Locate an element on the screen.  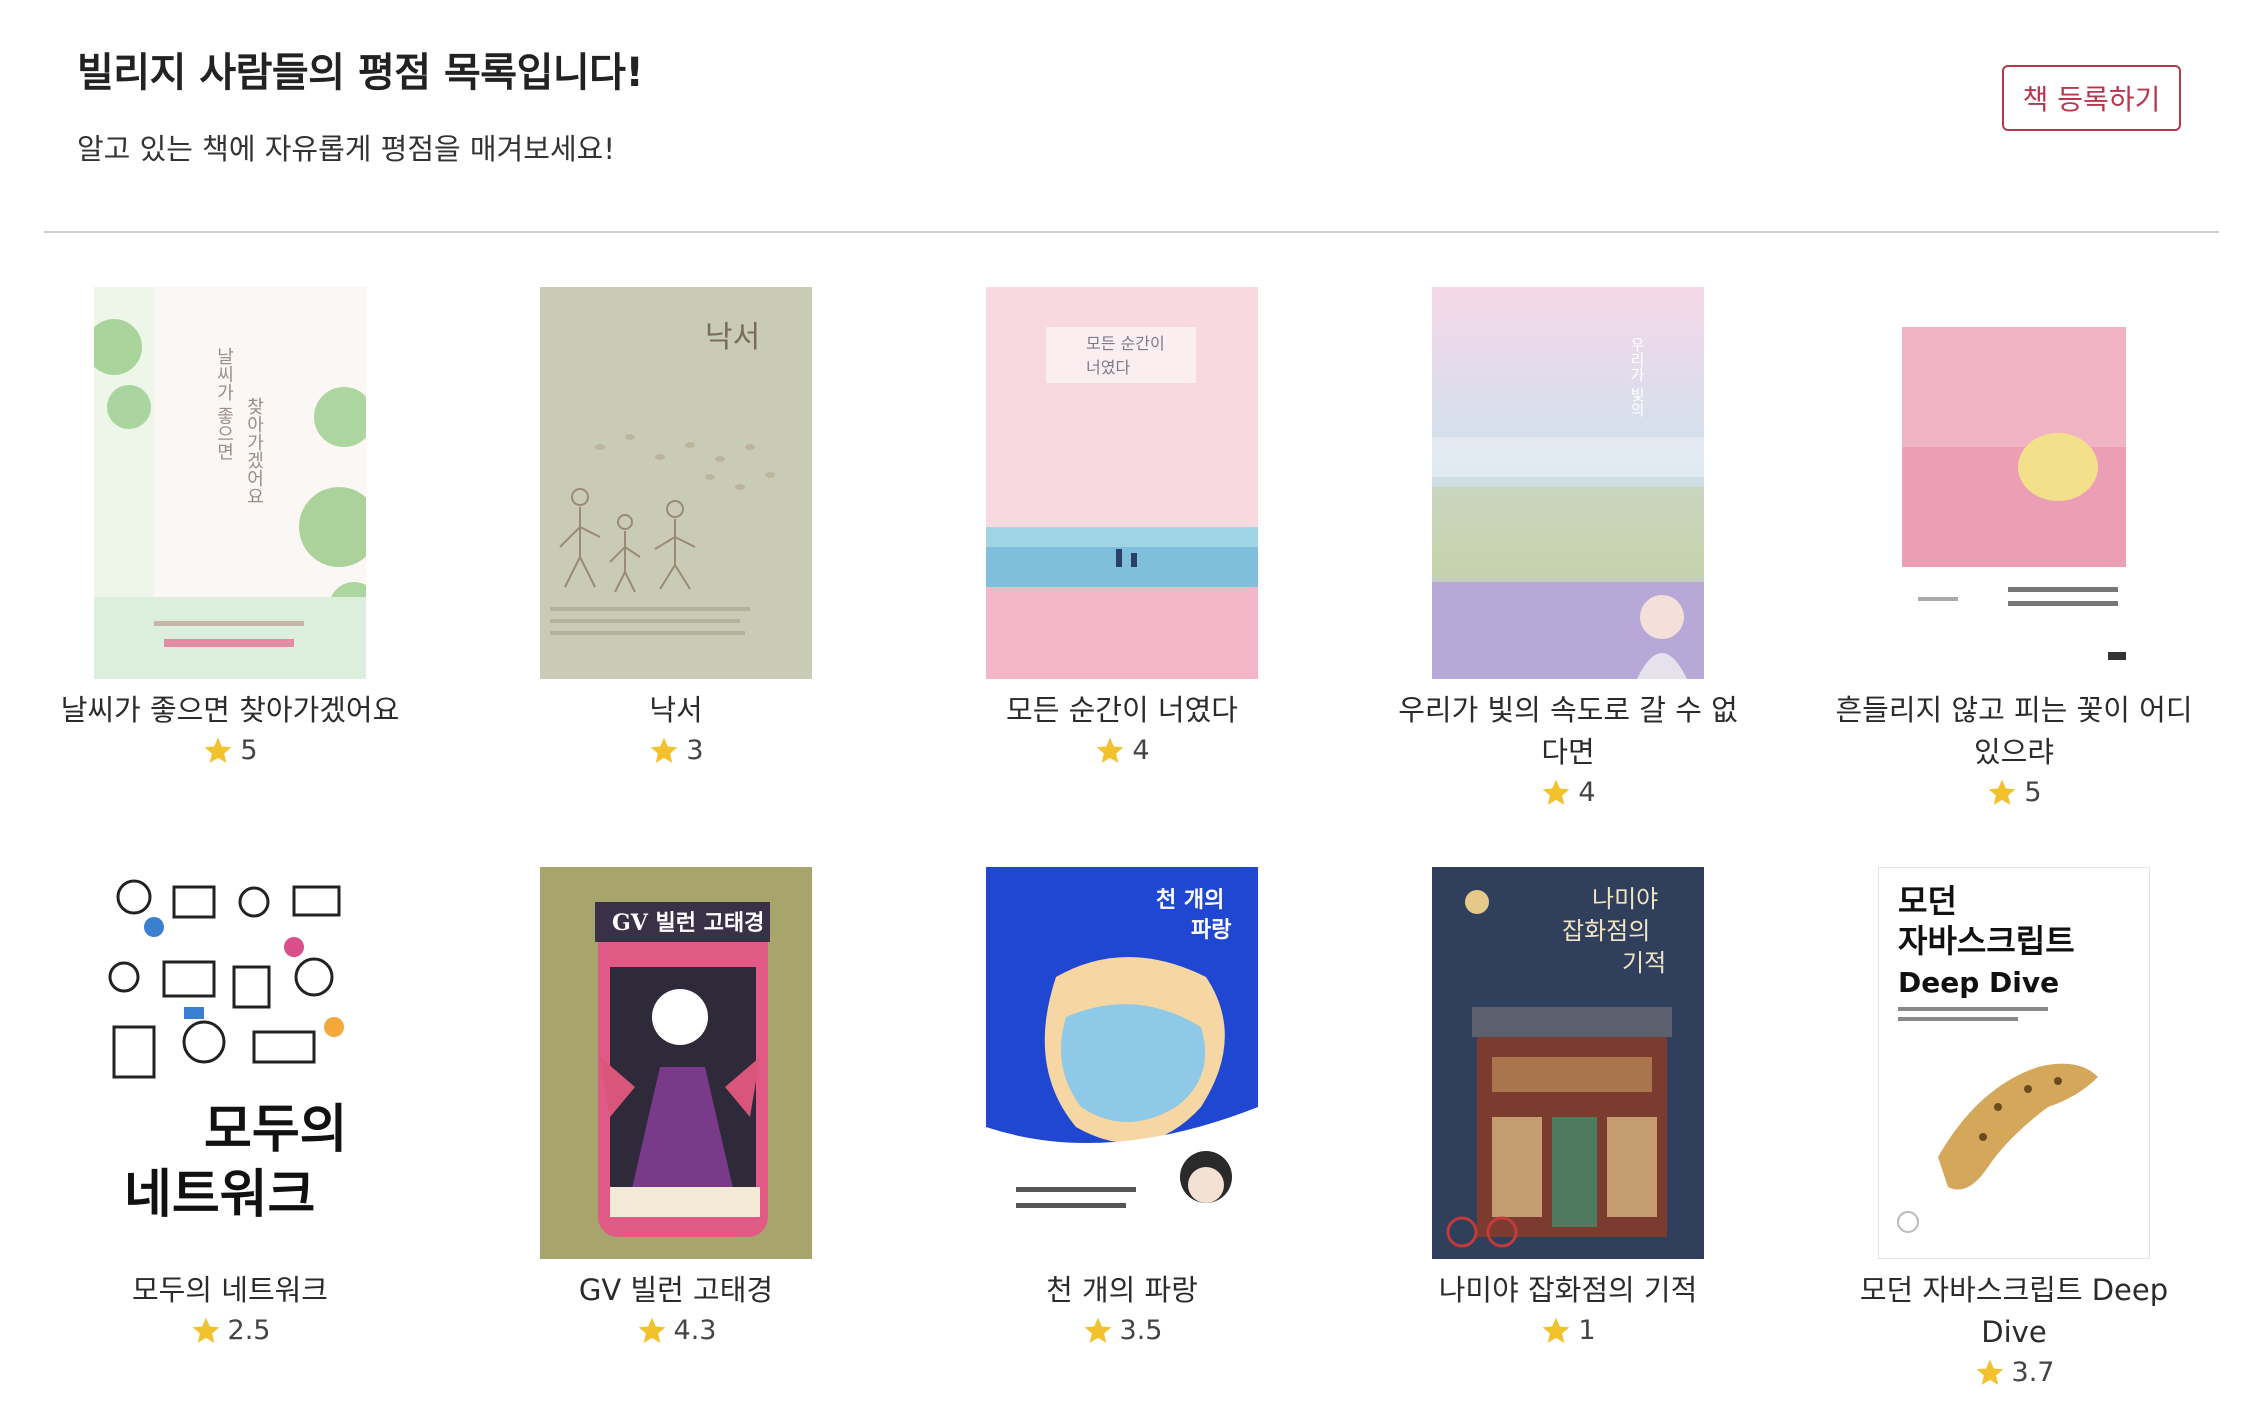
rating-value: 1 is located at coordinates (1587, 1330).